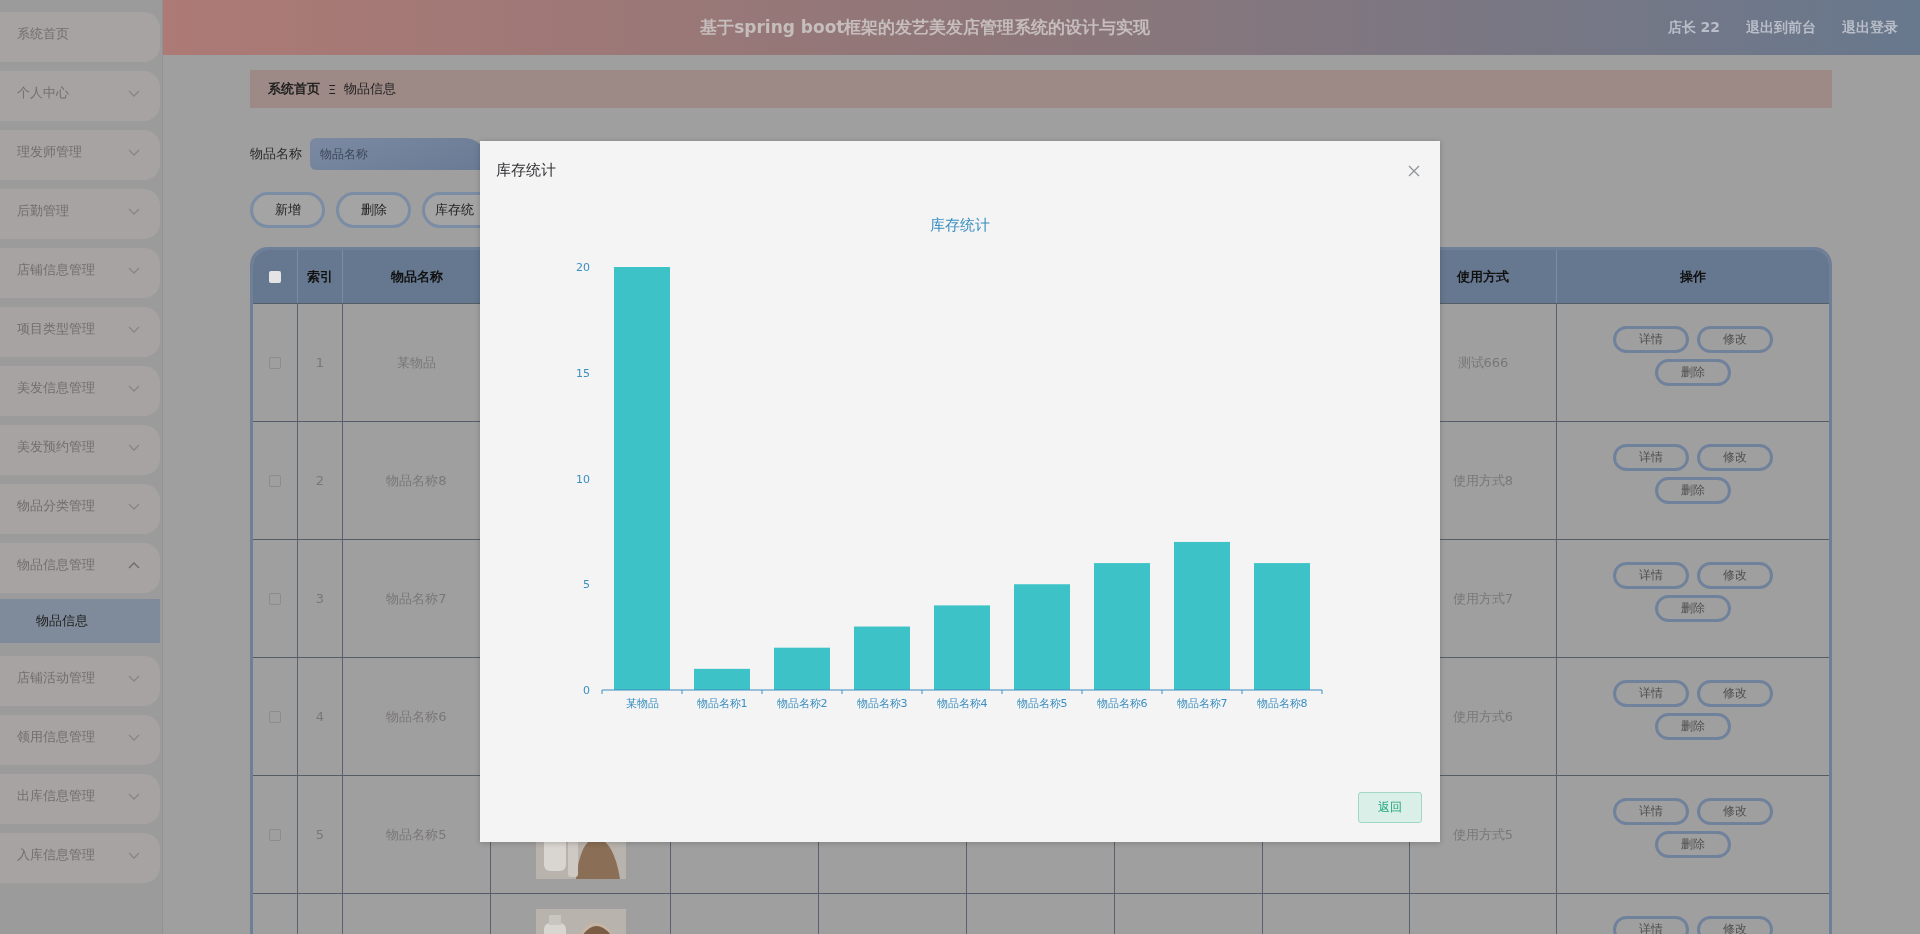 The image size is (1920, 934). I want to click on axis-category-label: 物品名称3, so click(882, 703).